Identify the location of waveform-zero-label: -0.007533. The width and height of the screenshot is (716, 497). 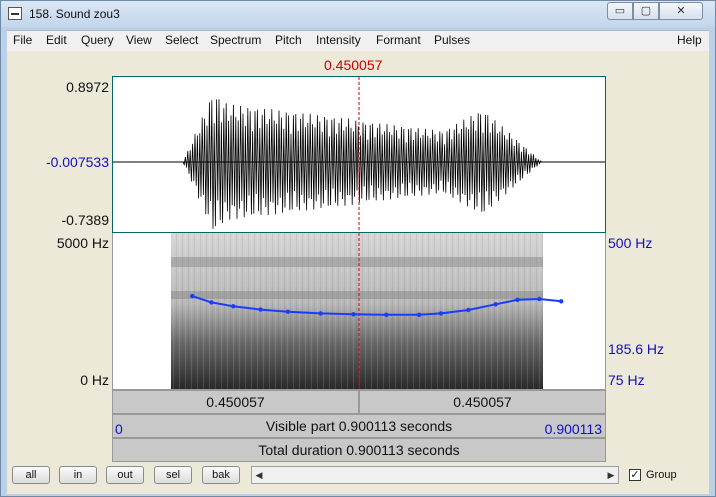
(77, 162).